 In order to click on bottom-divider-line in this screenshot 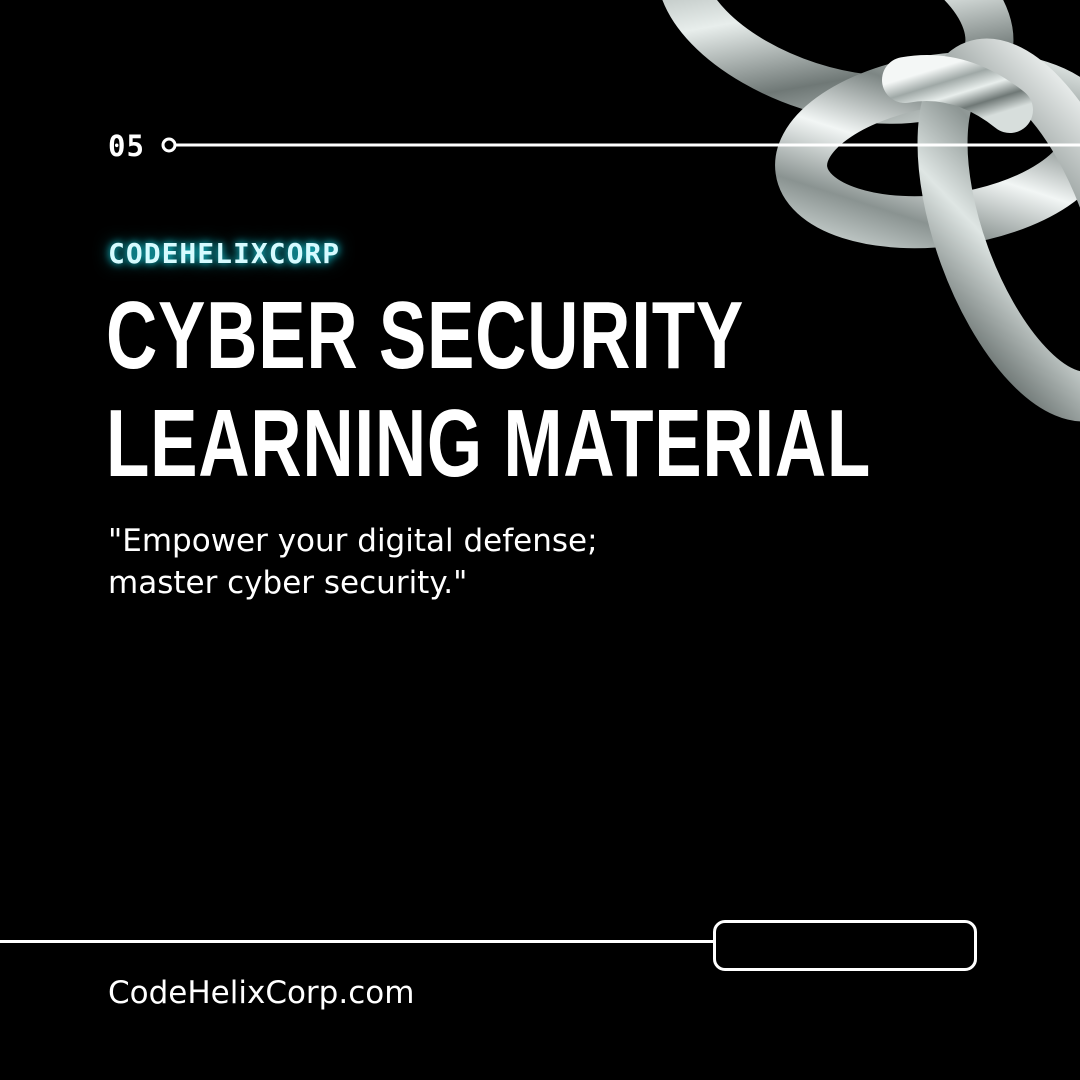, I will do `click(358, 941)`.